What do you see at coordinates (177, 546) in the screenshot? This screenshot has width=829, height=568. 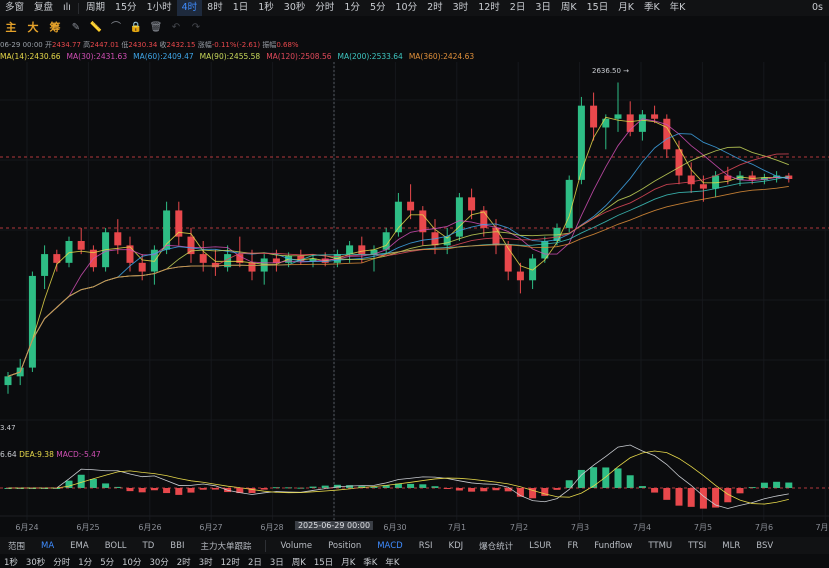 I see `indicator-bbi: BBI` at bounding box center [177, 546].